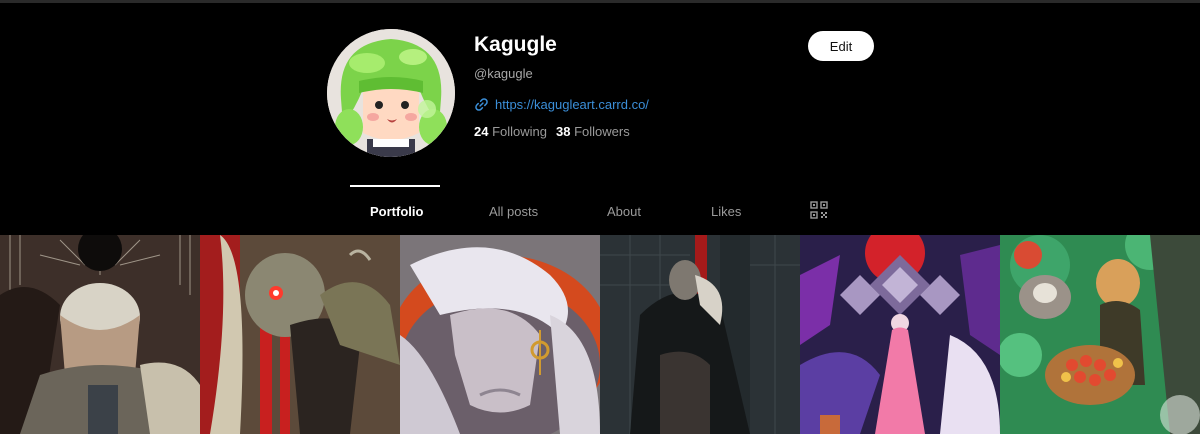 The image size is (1200, 434). I want to click on following-stat: 24 Following, so click(510, 131).